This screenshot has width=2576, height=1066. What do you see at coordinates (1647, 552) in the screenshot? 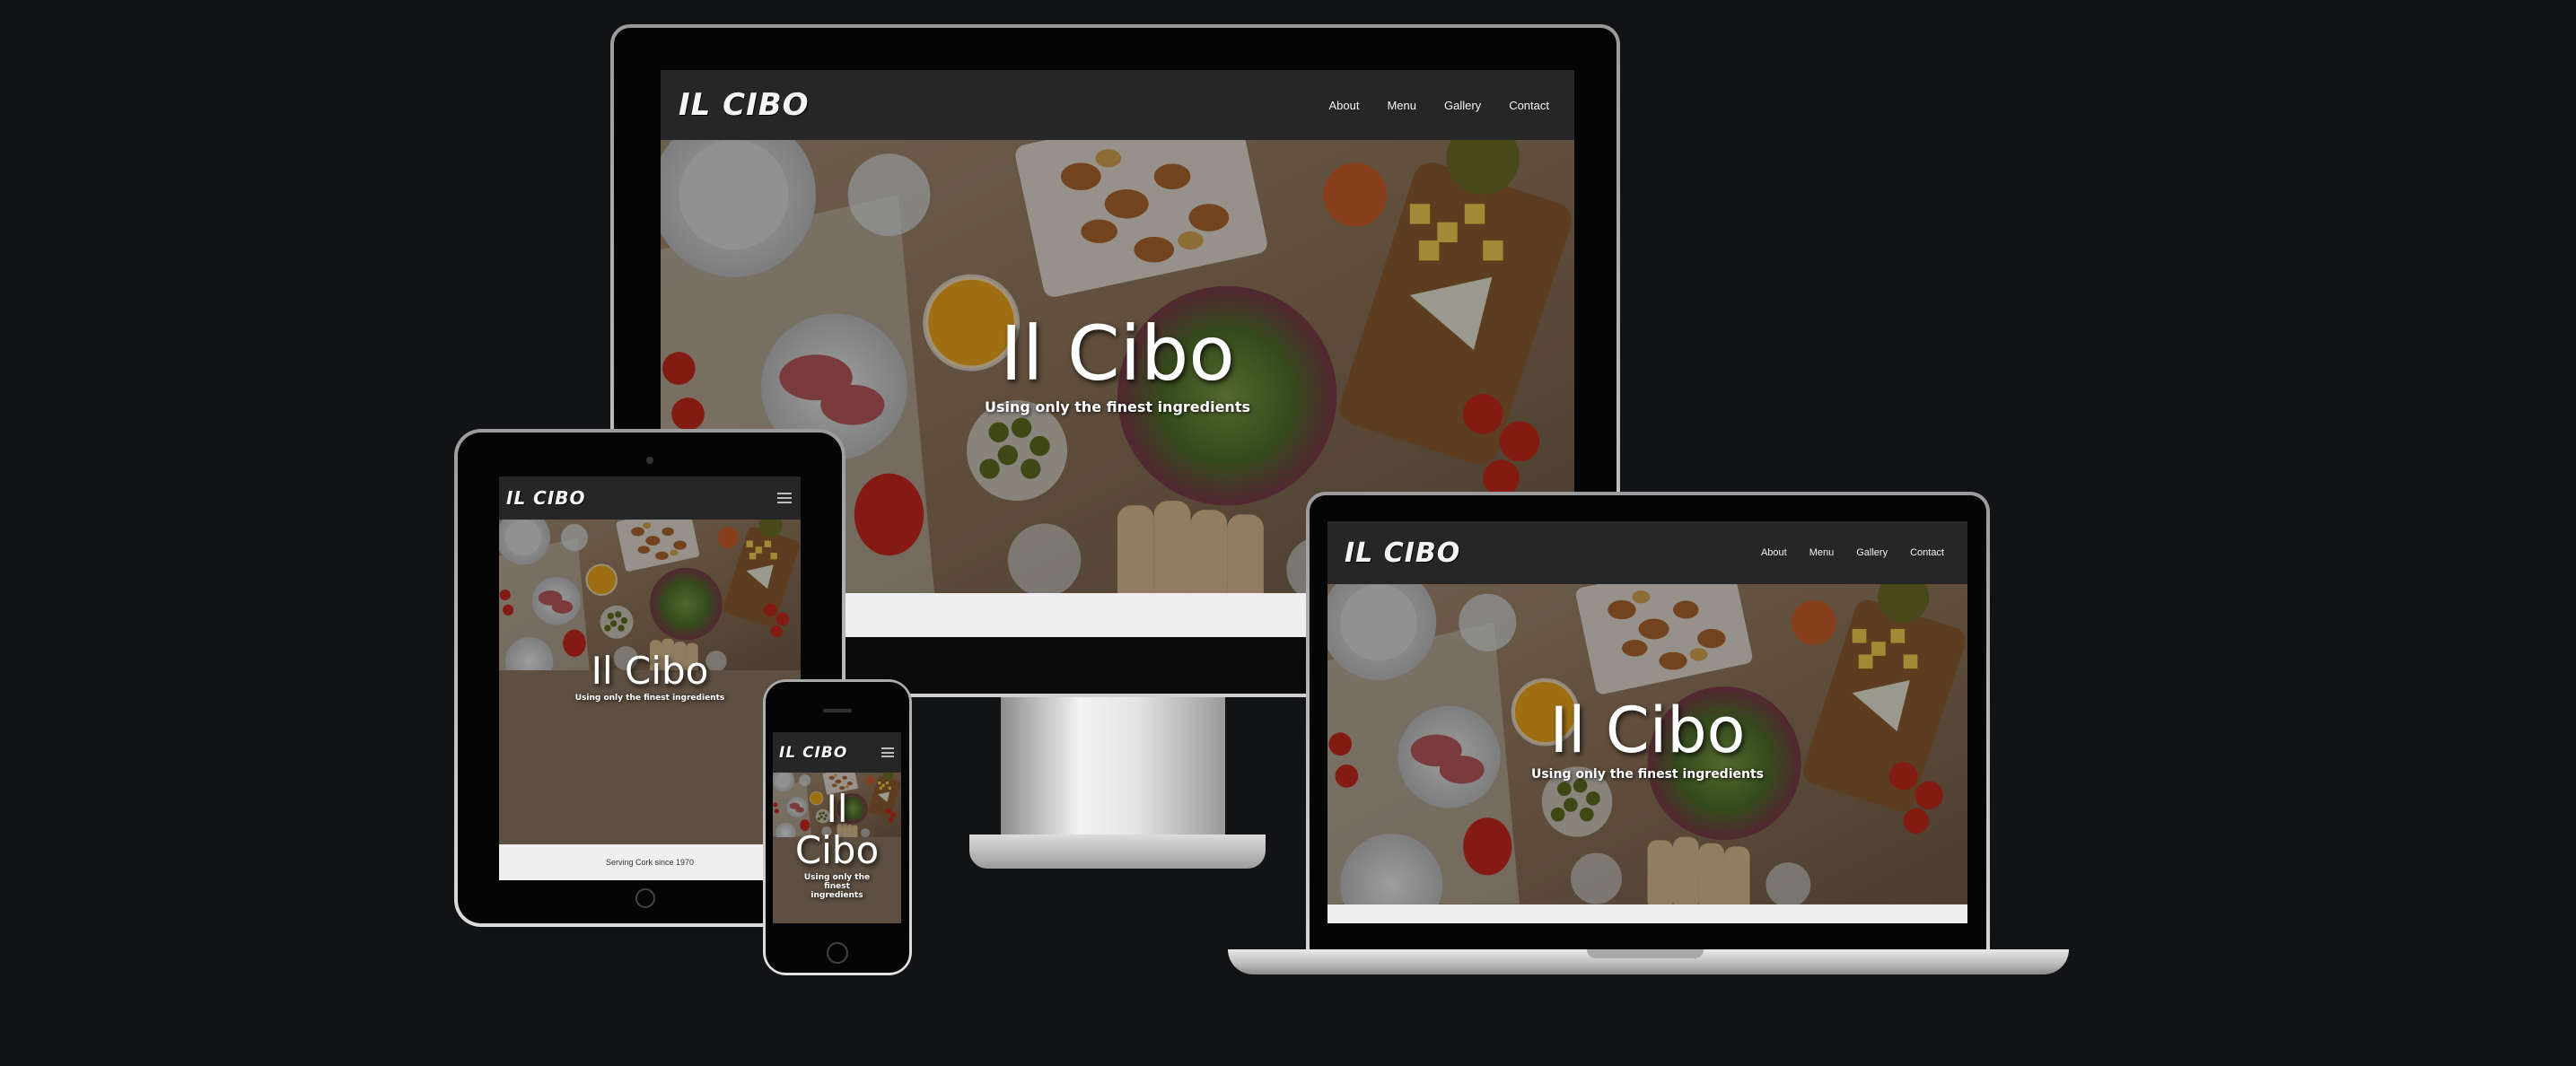
I see `laptop-navbar: IL CIBO About Menu Gallery Contact` at bounding box center [1647, 552].